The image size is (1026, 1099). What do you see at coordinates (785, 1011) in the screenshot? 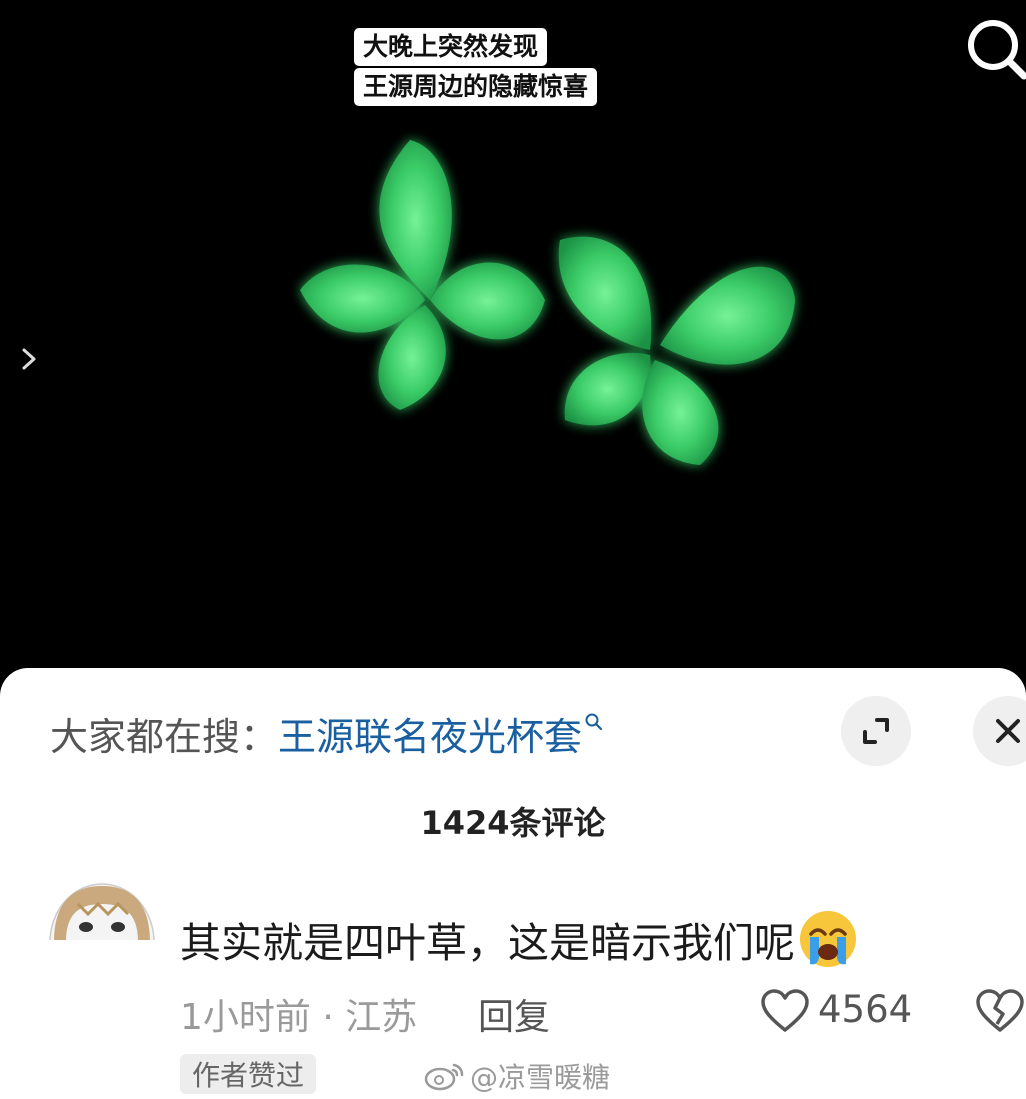
I see `heart-icon` at bounding box center [785, 1011].